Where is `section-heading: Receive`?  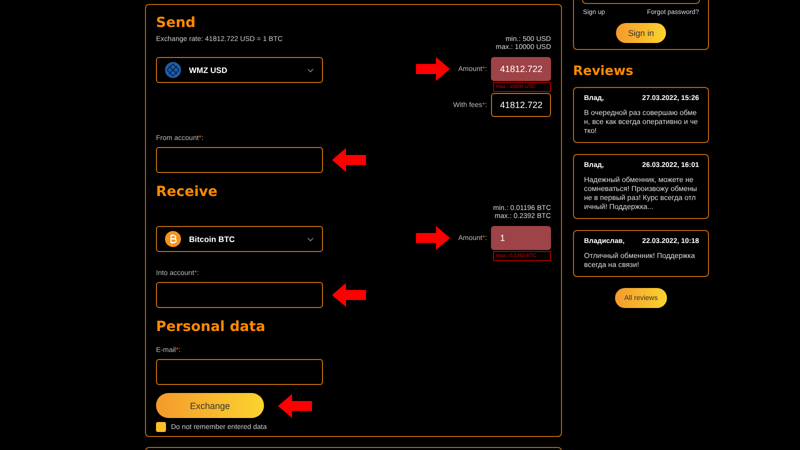 section-heading: Receive is located at coordinates (187, 192).